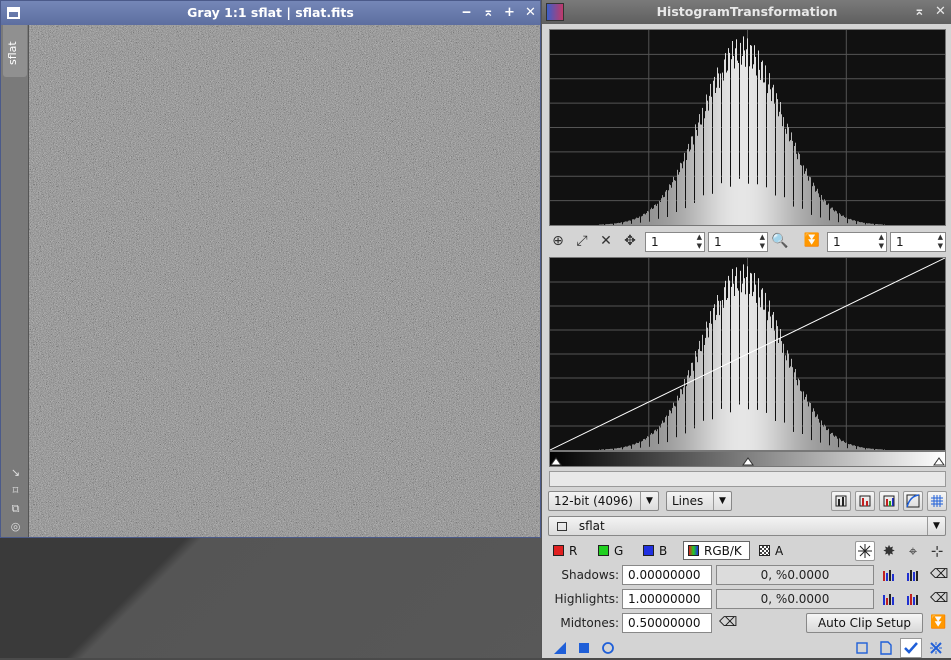 The height and width of the screenshot is (660, 951). Describe the element at coordinates (747, 526) in the screenshot. I see `view-select: sflat ▼` at that location.